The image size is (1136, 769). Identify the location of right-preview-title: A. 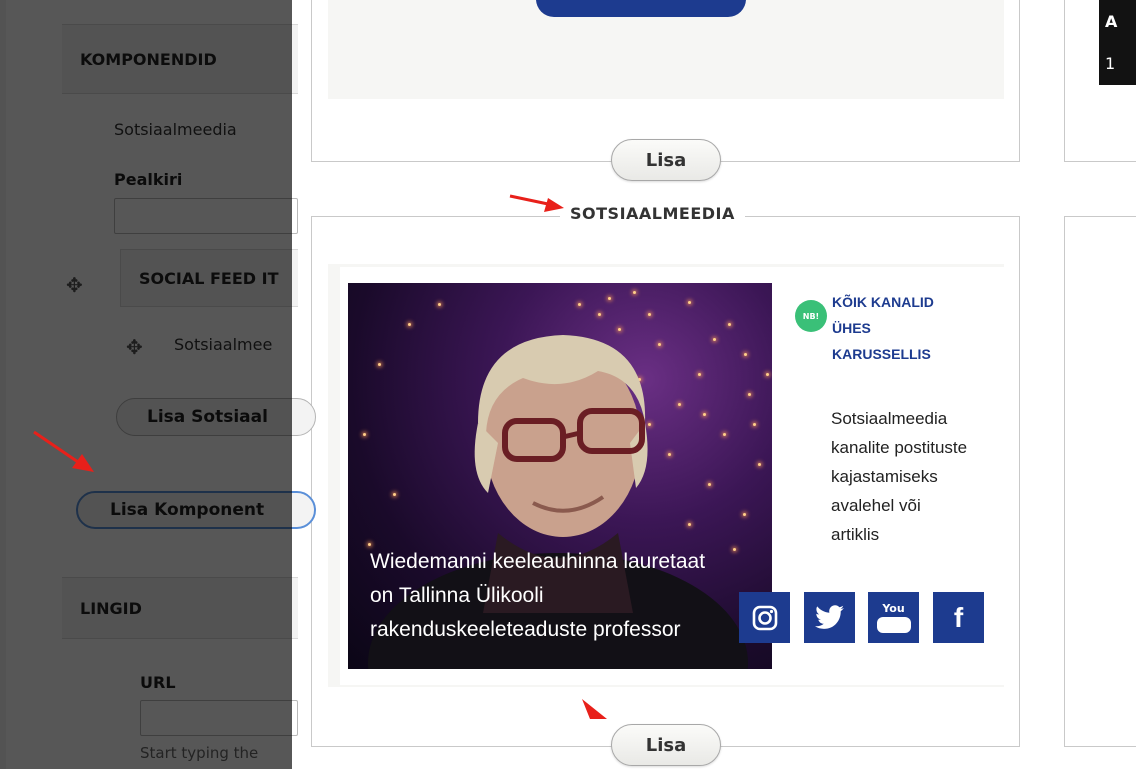
(1111, 21).